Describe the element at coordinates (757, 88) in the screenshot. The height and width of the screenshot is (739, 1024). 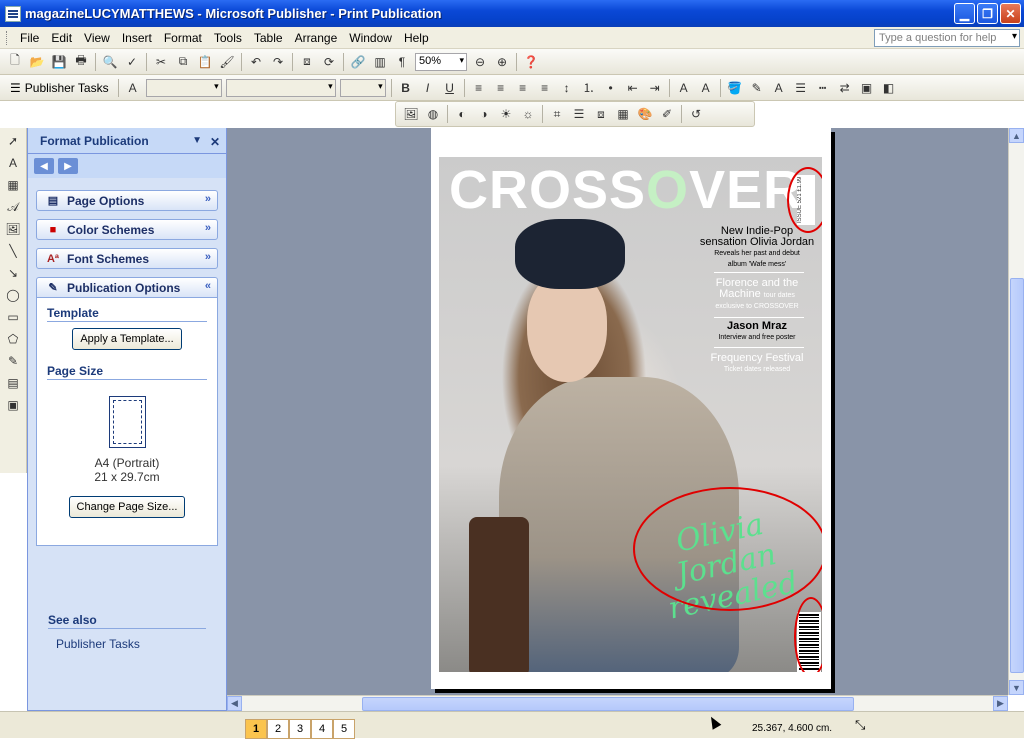
I see `line-color-icon: ✎` at that location.